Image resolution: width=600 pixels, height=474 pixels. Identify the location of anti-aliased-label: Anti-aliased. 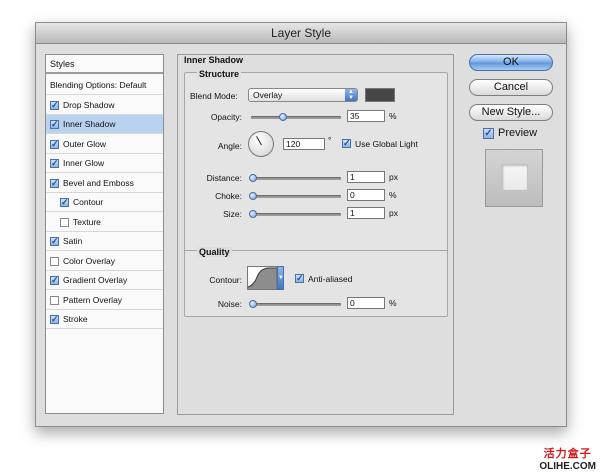
(330, 279).